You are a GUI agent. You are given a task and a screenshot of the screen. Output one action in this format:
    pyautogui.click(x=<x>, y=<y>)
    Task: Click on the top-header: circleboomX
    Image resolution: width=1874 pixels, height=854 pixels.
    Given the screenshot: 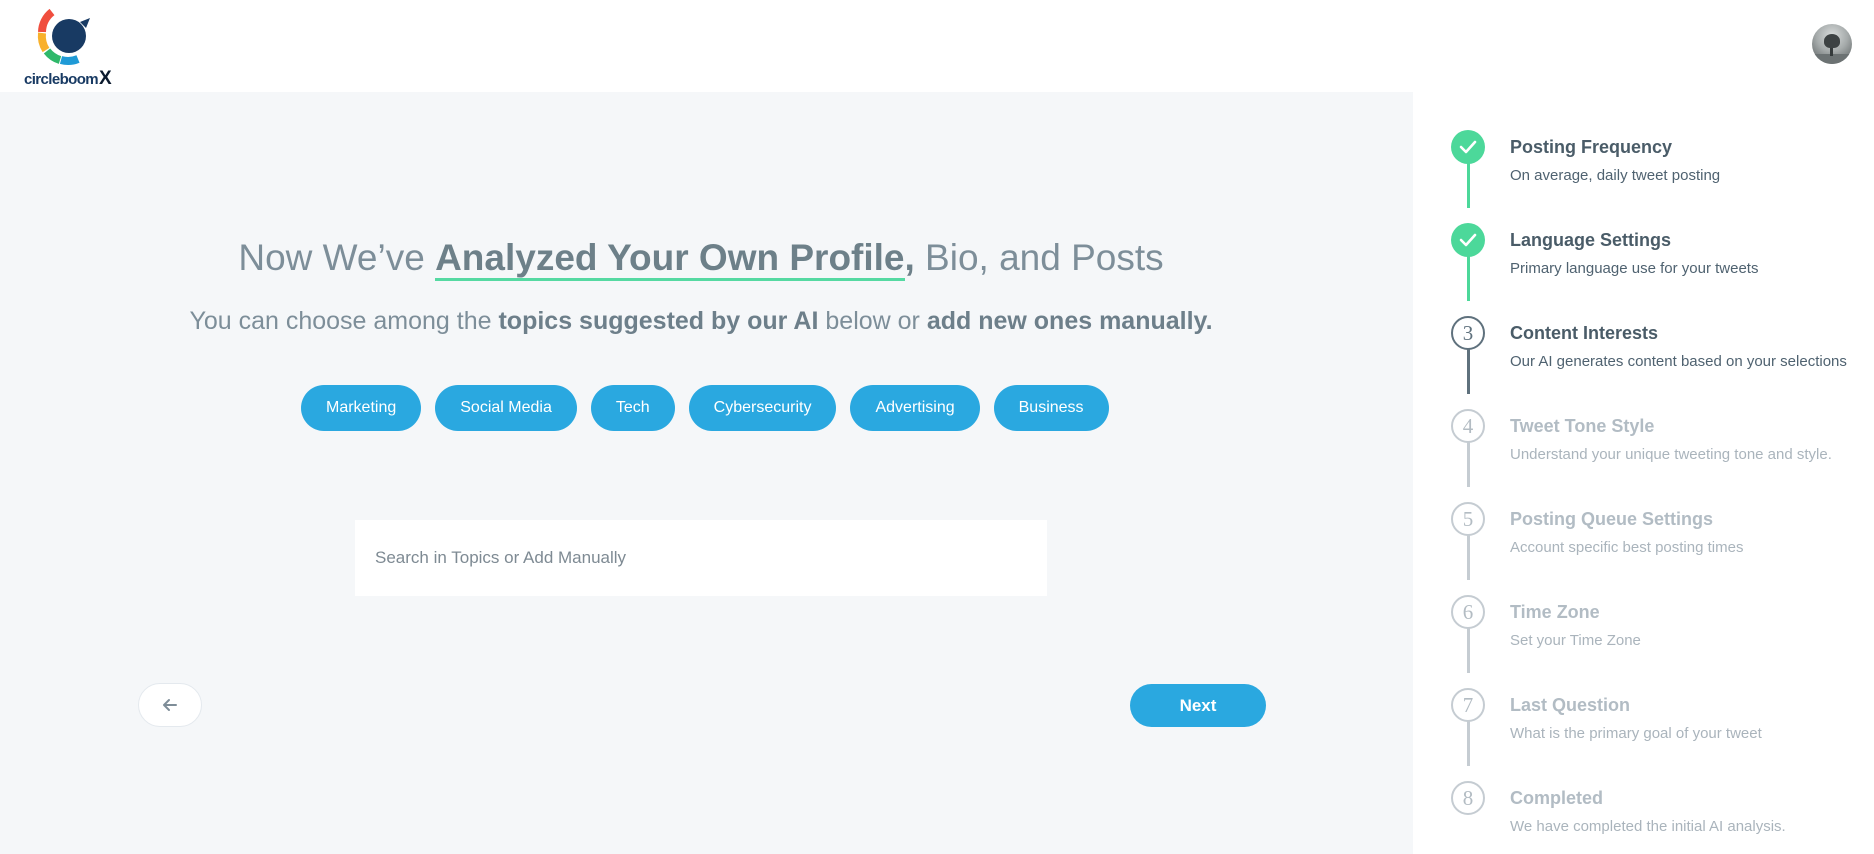 What is the action you would take?
    pyautogui.click(x=937, y=46)
    